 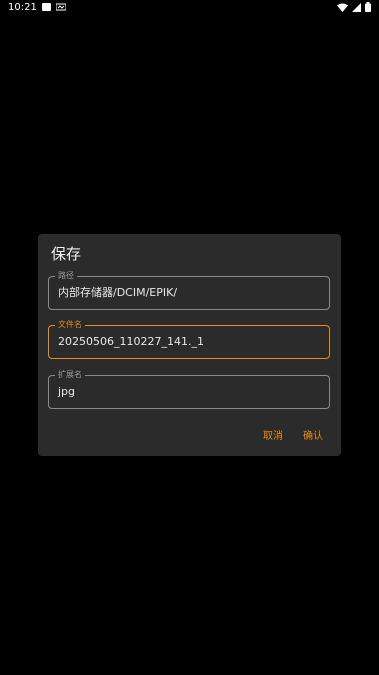 I want to click on status-time: 10:21, so click(x=22, y=7).